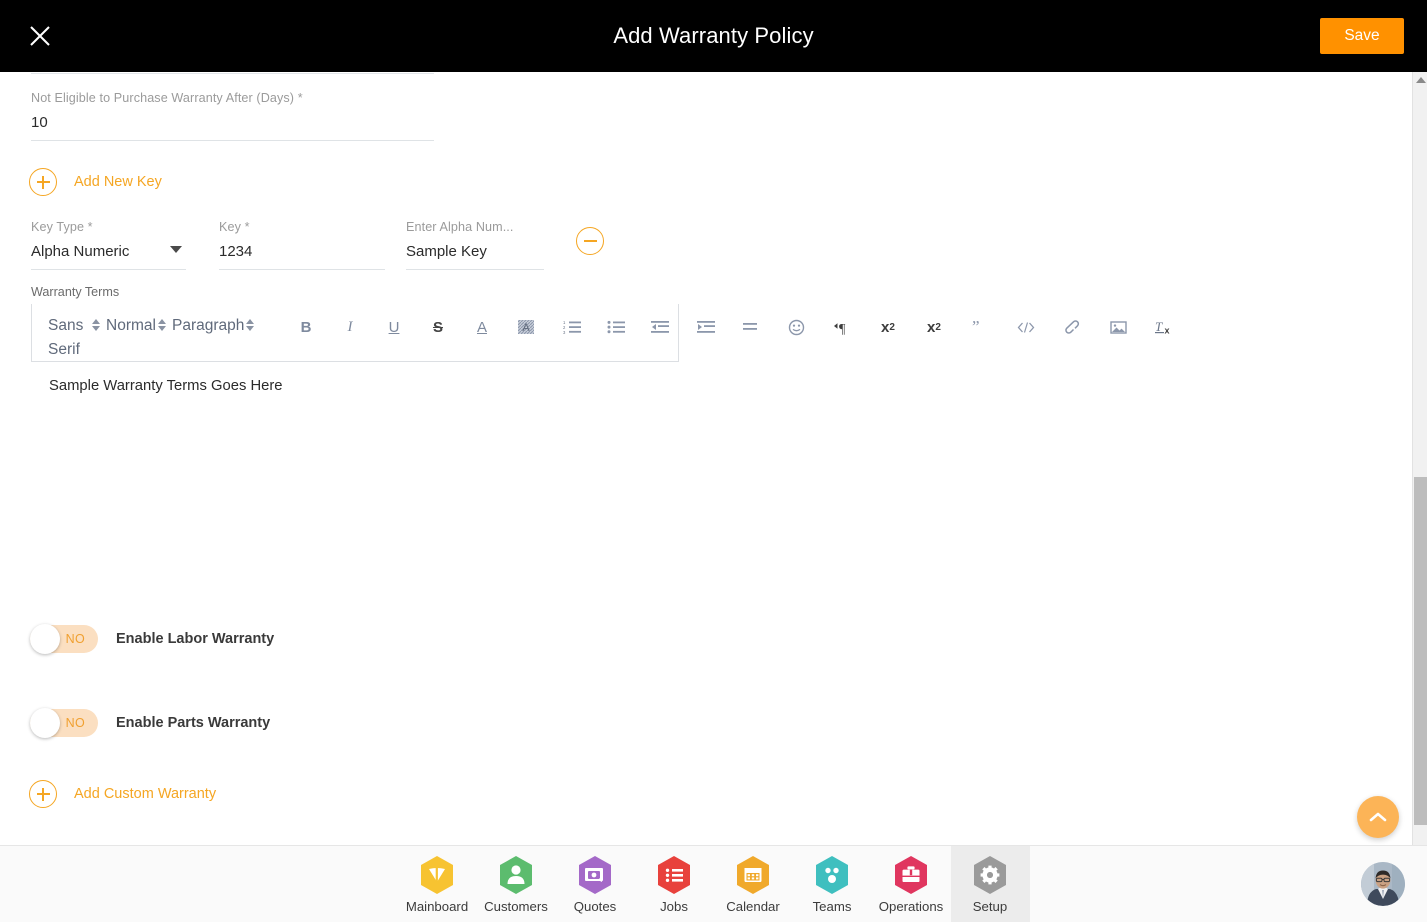  I want to click on key-input: Key * 1234, so click(302, 244).